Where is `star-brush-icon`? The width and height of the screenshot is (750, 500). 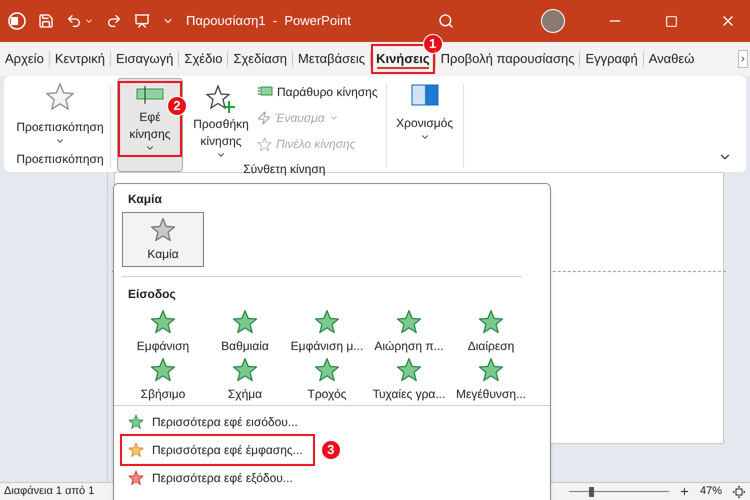 star-brush-icon is located at coordinates (264, 144).